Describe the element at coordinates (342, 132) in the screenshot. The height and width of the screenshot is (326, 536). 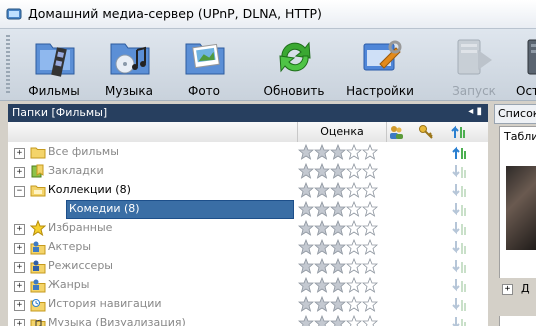
I see `rating-column-header: Оценка` at that location.